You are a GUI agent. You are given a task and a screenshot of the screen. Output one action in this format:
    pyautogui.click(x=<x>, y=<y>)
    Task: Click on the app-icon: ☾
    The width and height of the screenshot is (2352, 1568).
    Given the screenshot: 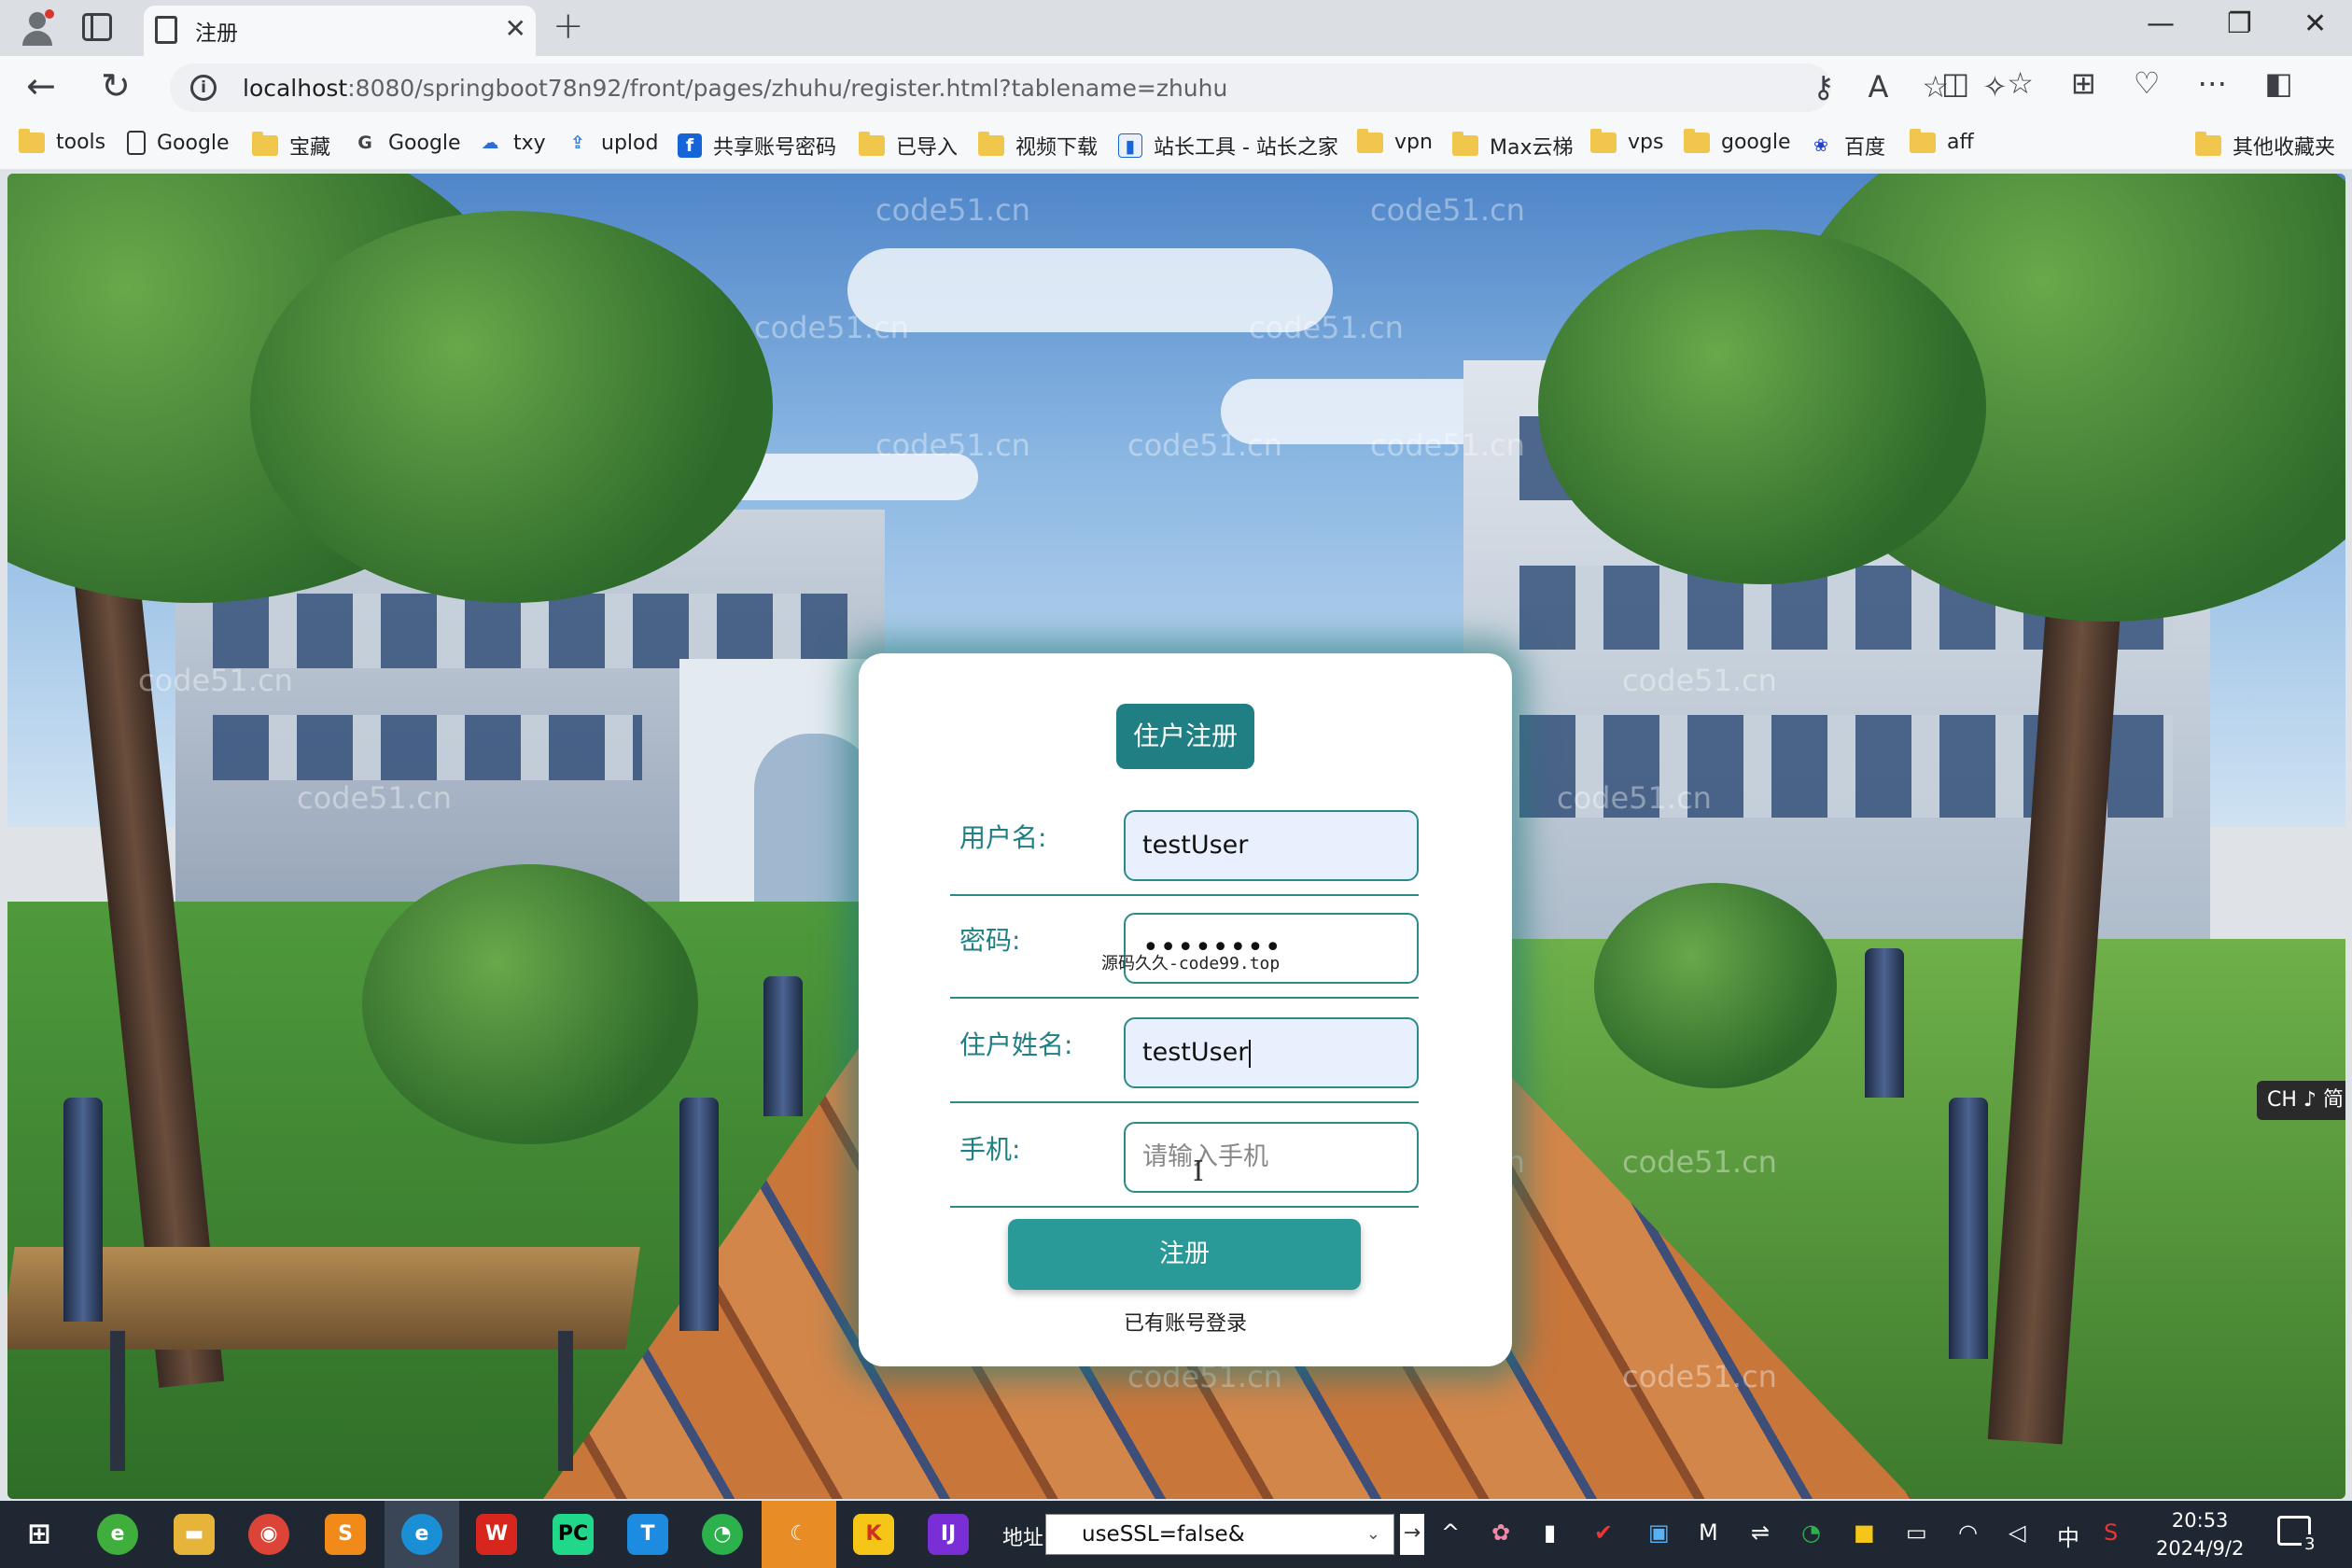 What is the action you would take?
    pyautogui.click(x=798, y=1534)
    